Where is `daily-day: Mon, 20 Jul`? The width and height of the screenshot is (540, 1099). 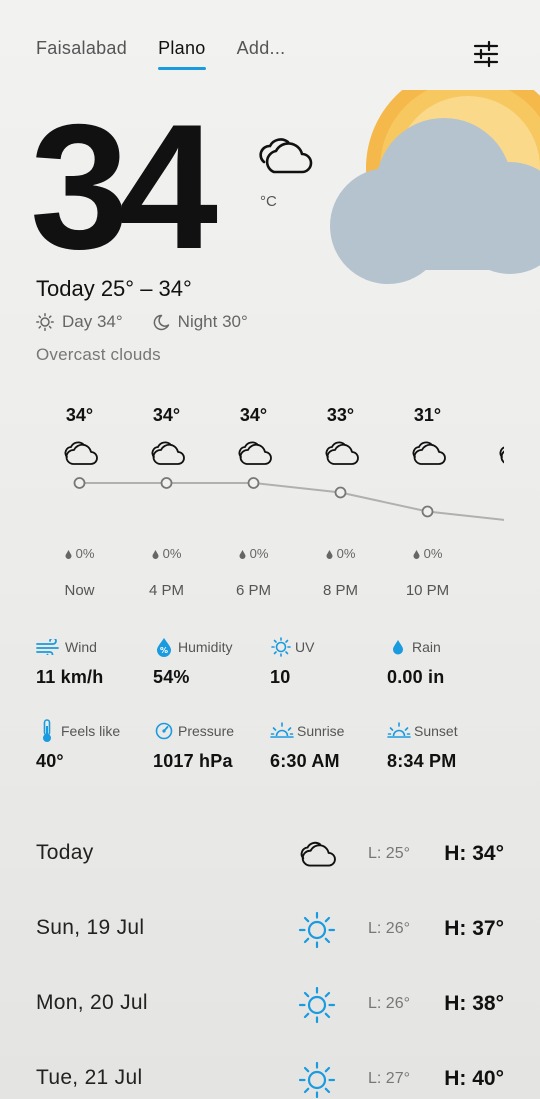 daily-day: Mon, 20 Jul is located at coordinates (92, 1002).